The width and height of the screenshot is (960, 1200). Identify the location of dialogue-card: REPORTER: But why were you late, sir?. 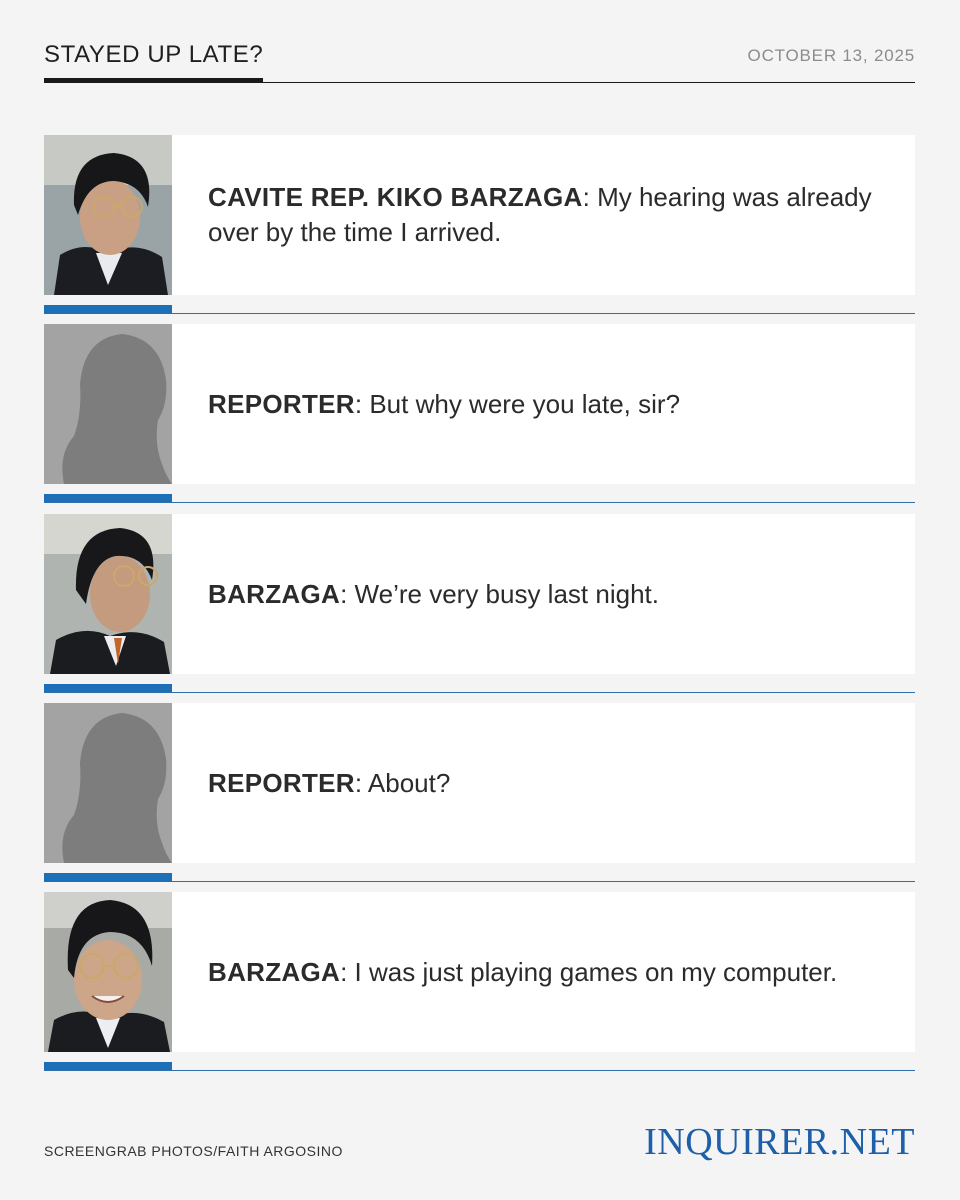
(479, 404).